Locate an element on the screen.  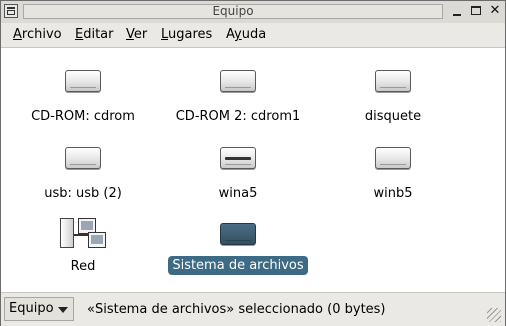
usb-drive-icon is located at coordinates (83, 158).